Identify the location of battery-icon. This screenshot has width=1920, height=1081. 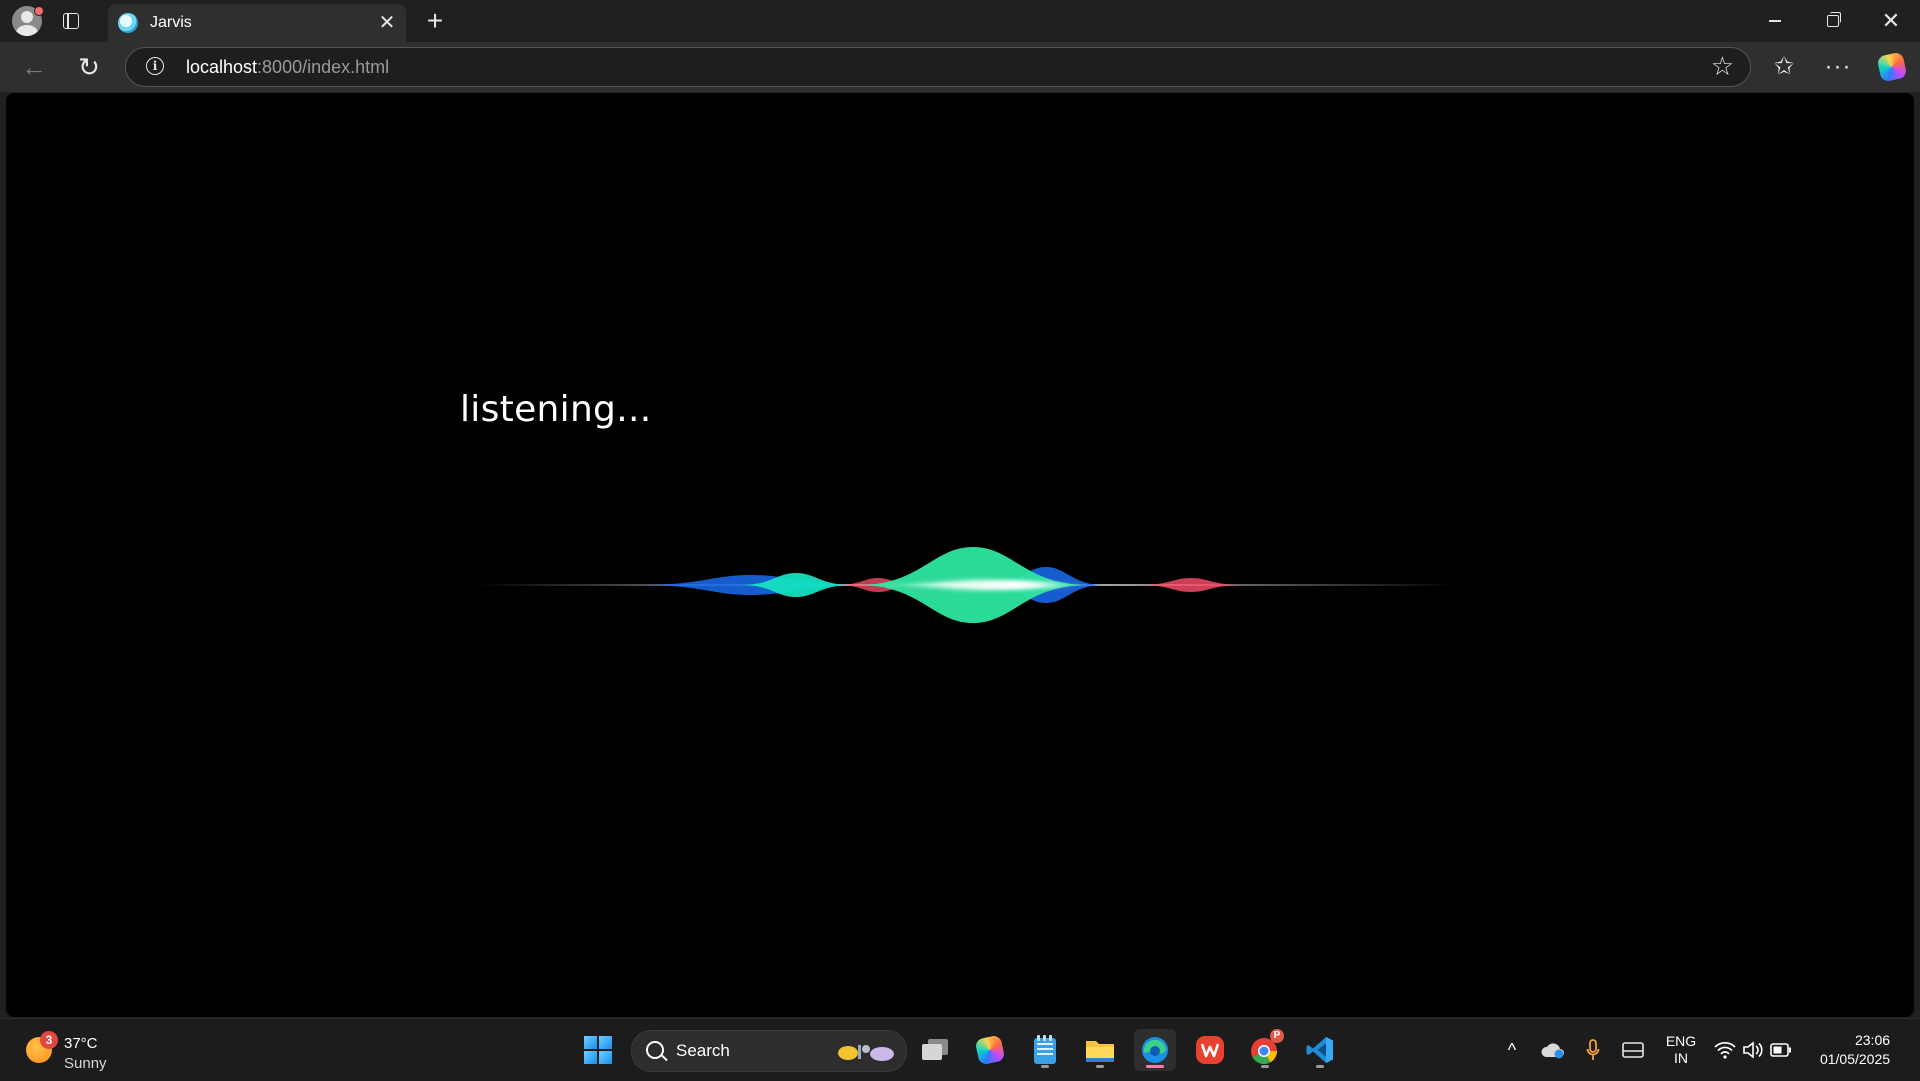
(1780, 1050).